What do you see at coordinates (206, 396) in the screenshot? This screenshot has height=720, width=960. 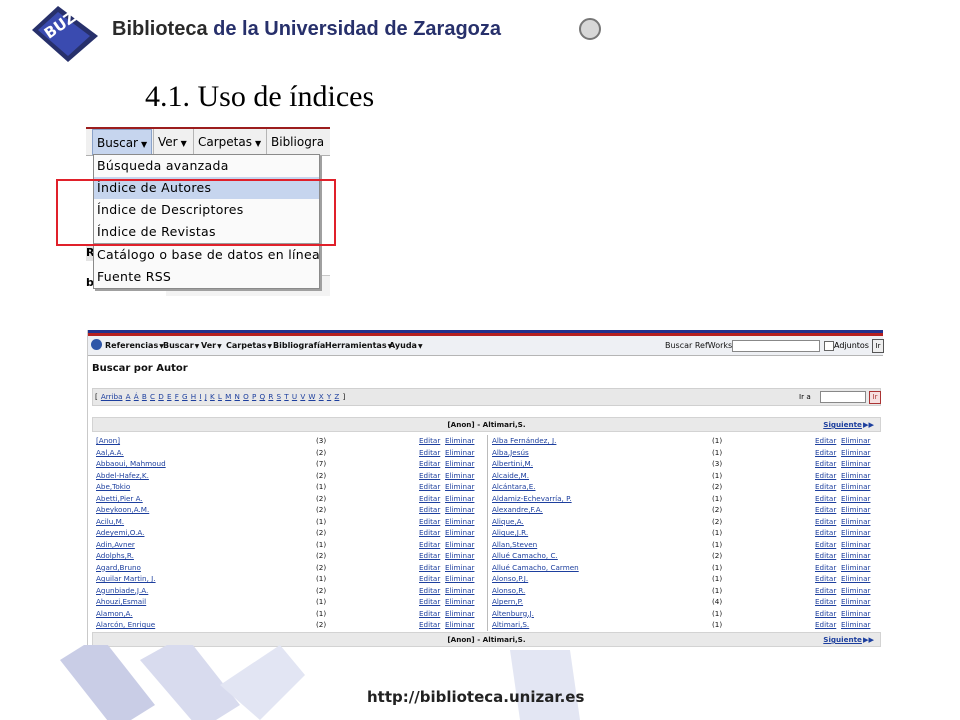 I see `alphabet-link: J` at bounding box center [206, 396].